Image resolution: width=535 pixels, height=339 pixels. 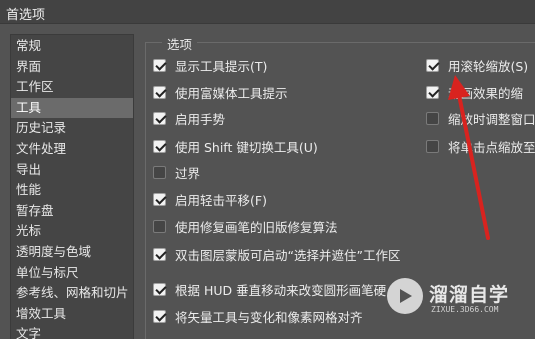 I want to click on option-flick-panning: 启用轻击平移(F), so click(x=210, y=199).